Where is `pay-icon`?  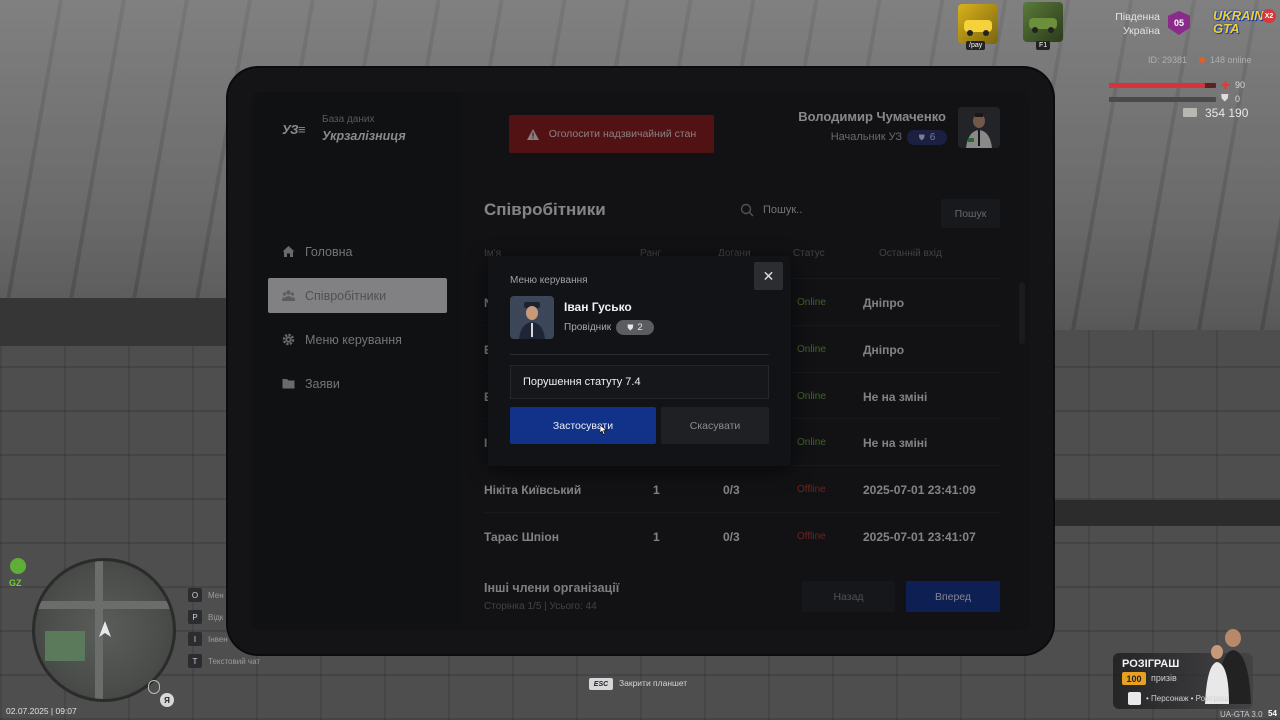 pay-icon is located at coordinates (978, 24).